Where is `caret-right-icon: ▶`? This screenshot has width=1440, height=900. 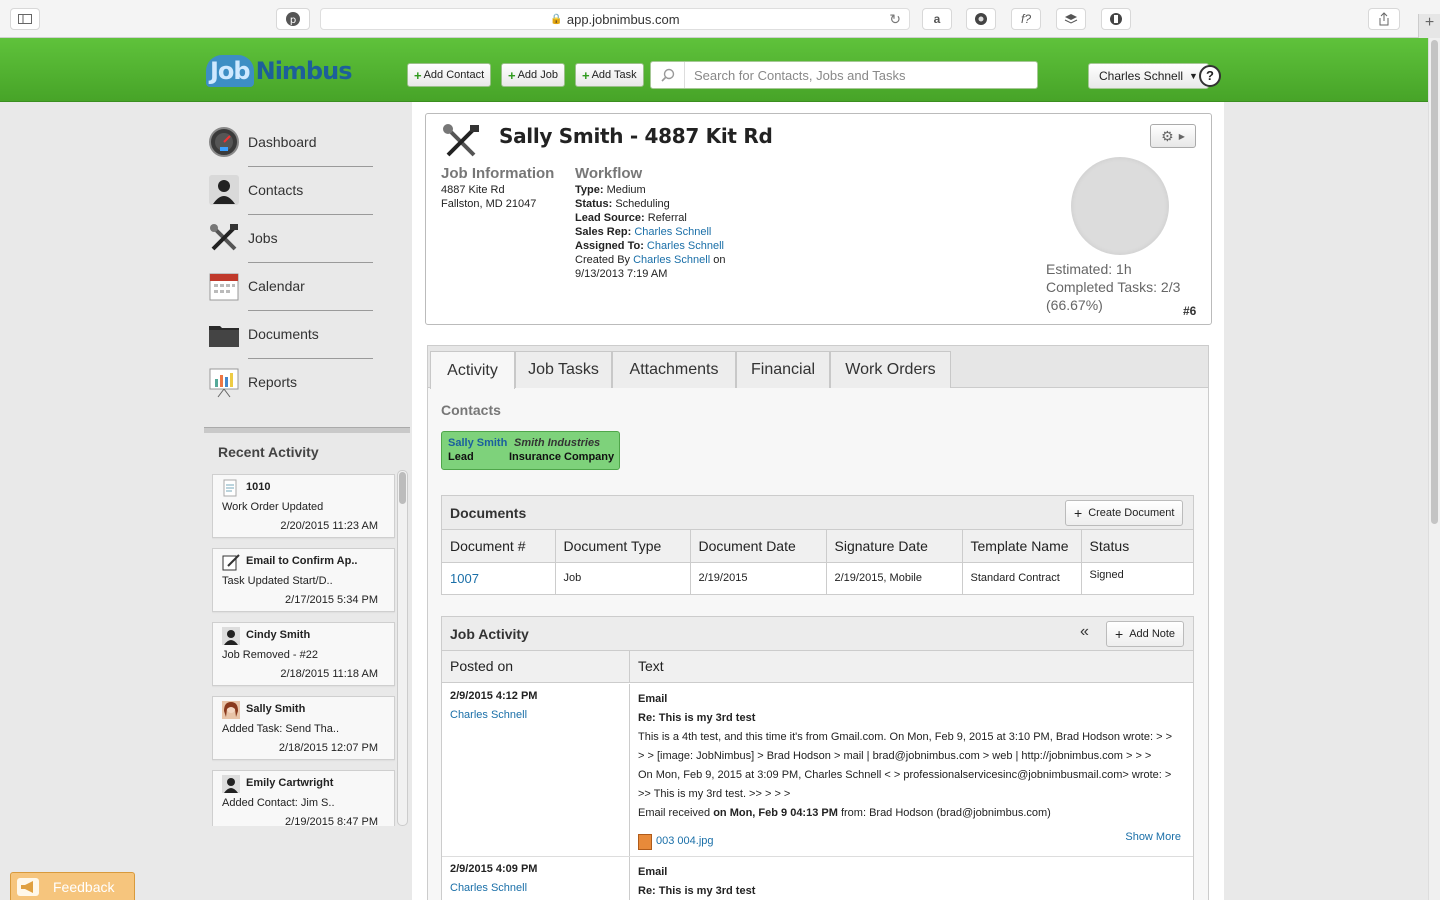
caret-right-icon: ▶ is located at coordinates (1181, 136).